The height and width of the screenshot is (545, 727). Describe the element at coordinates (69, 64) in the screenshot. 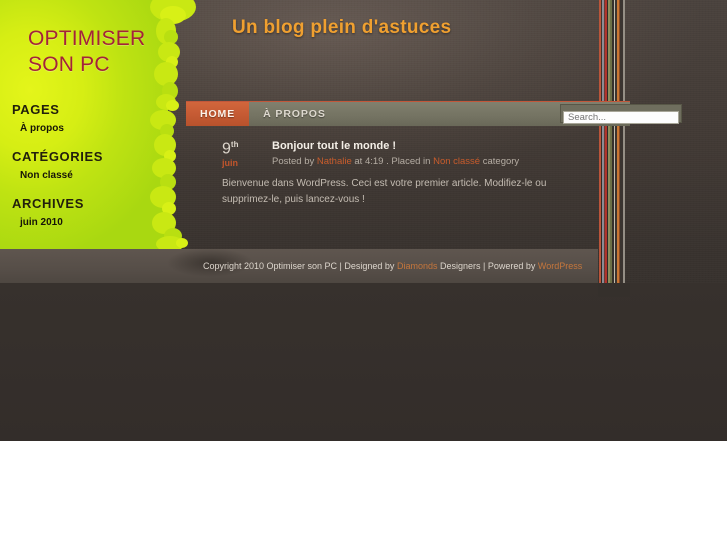

I see `site-logo-line2: SON PC` at that location.